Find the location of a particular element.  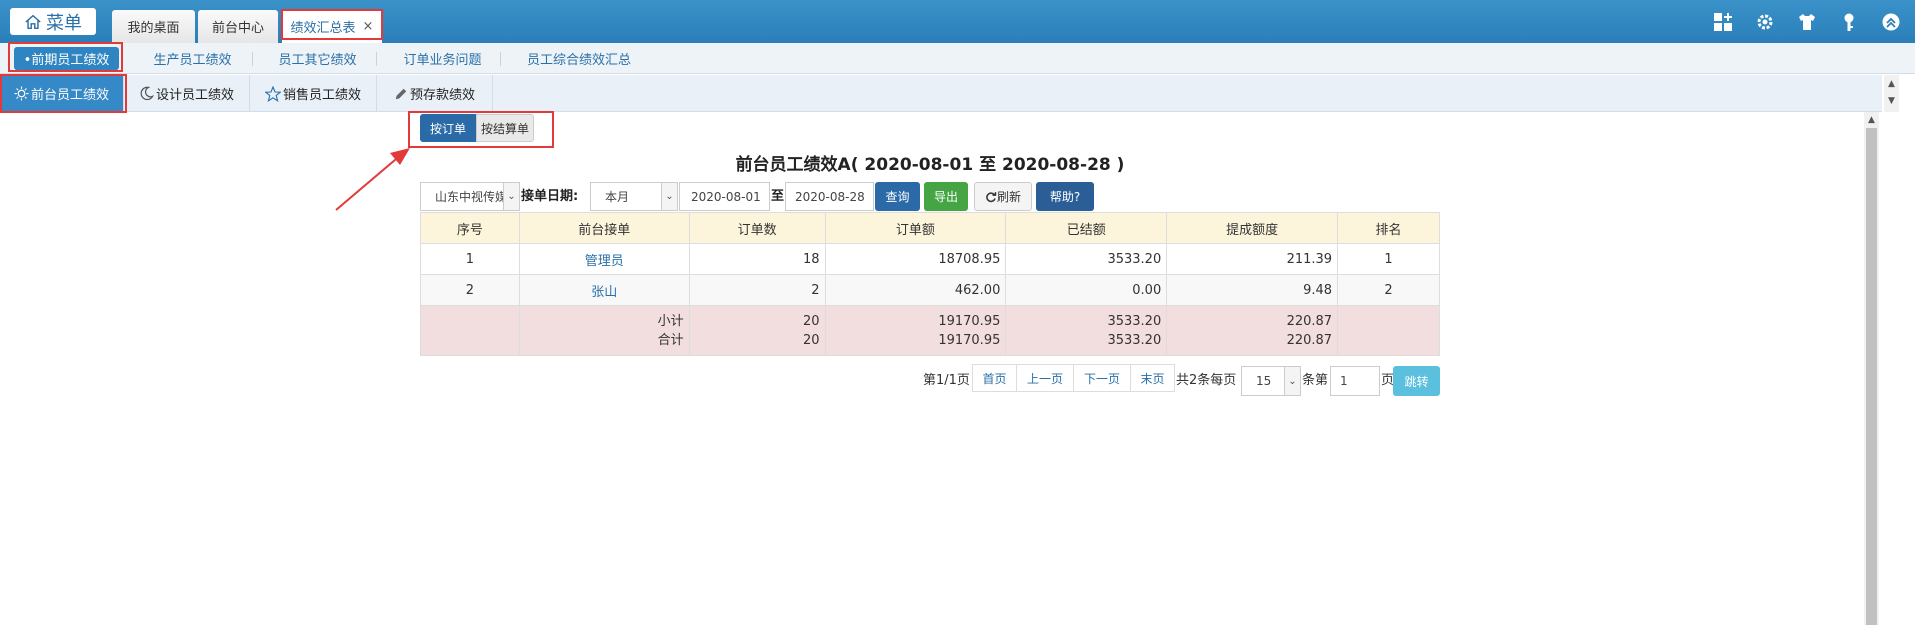

refresh-button: 刷新 is located at coordinates (1003, 196).